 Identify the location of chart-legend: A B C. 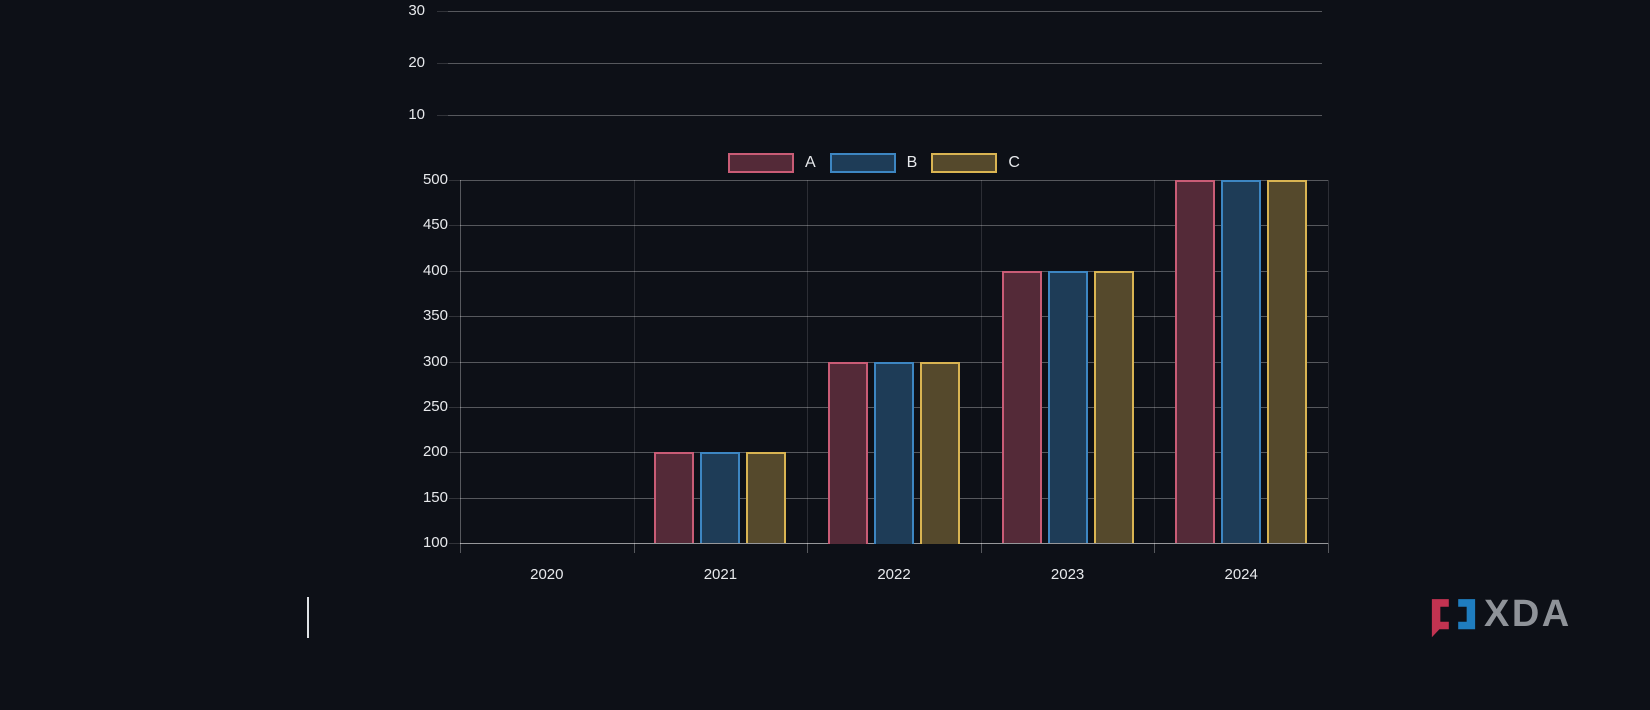
(881, 163).